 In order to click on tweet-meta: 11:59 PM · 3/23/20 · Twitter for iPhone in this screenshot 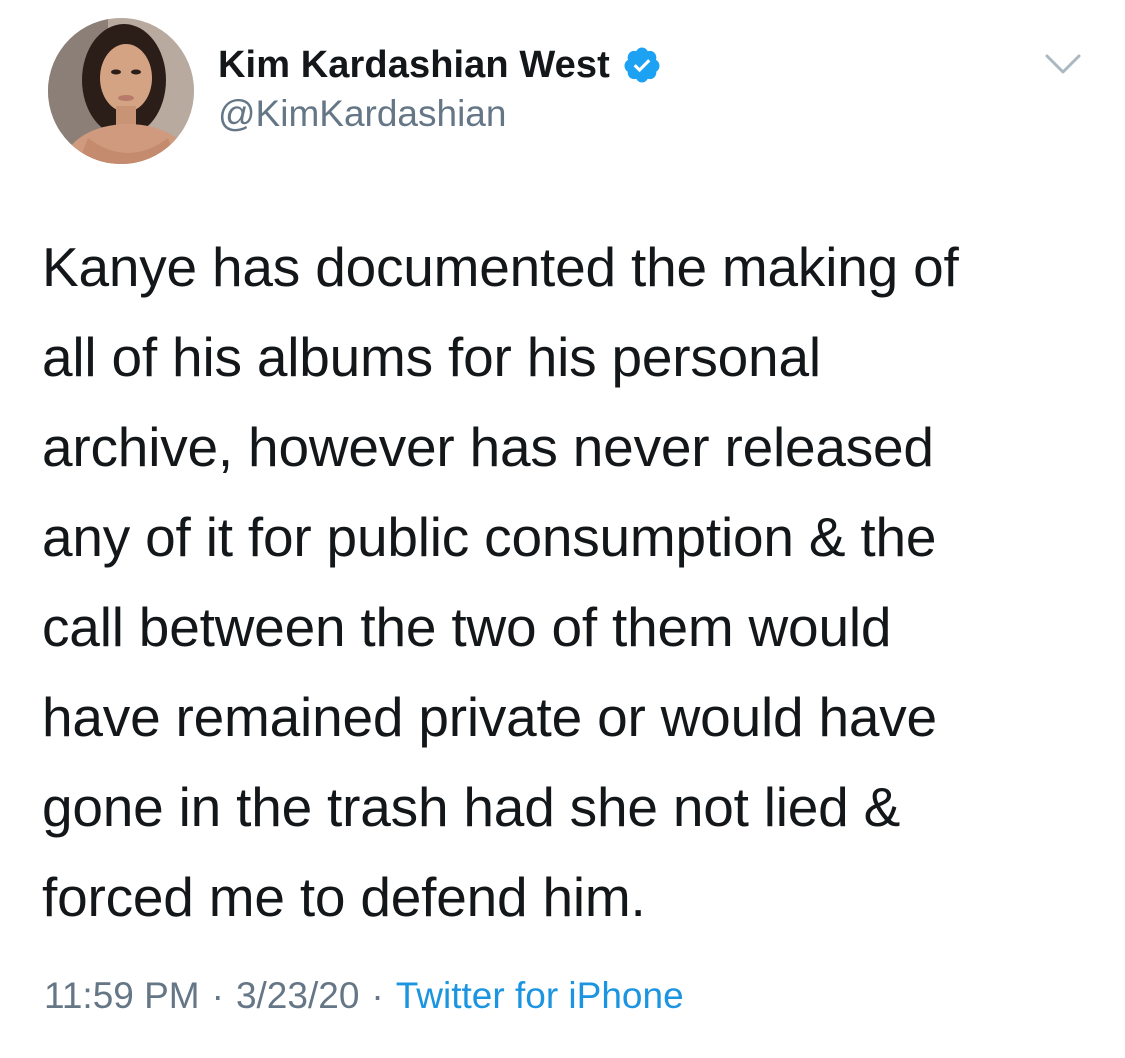, I will do `click(364, 996)`.